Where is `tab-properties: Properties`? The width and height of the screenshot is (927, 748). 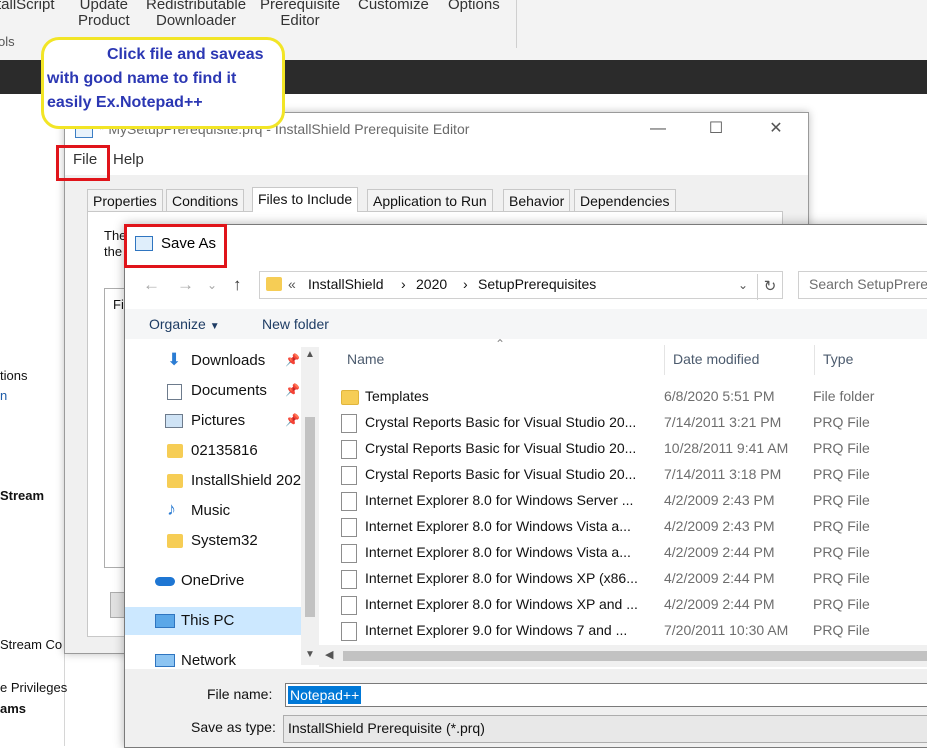
tab-properties: Properties is located at coordinates (125, 200).